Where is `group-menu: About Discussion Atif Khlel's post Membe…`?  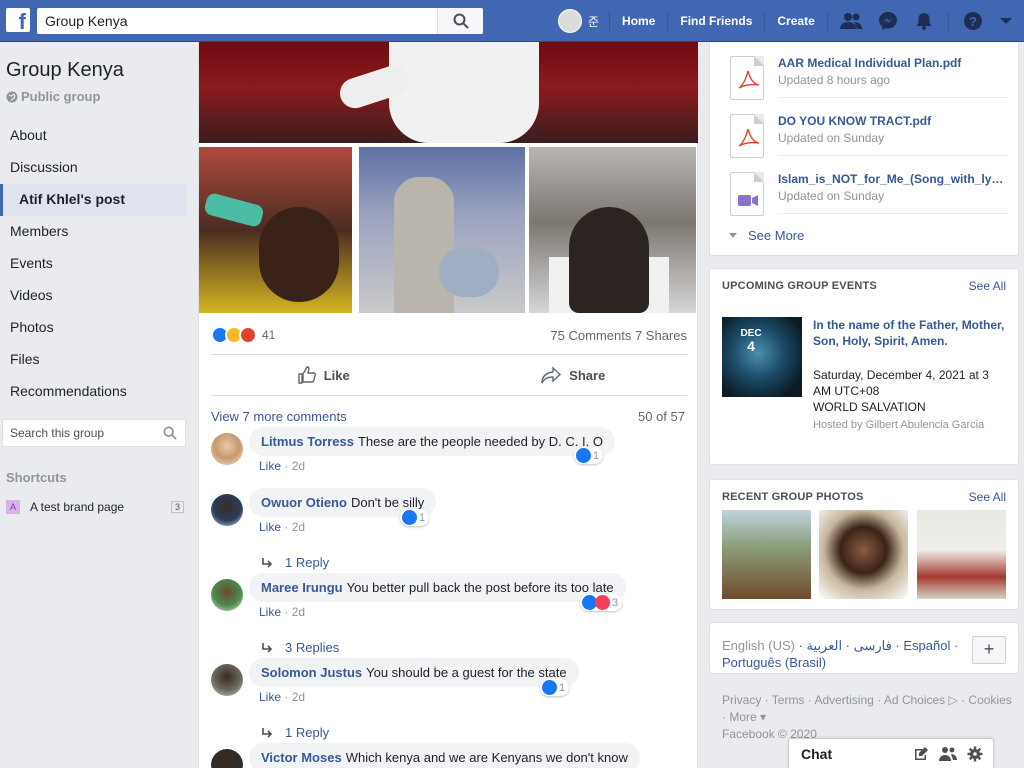
group-menu: About Discussion Atif Khlel's post Membe… is located at coordinates (96, 264).